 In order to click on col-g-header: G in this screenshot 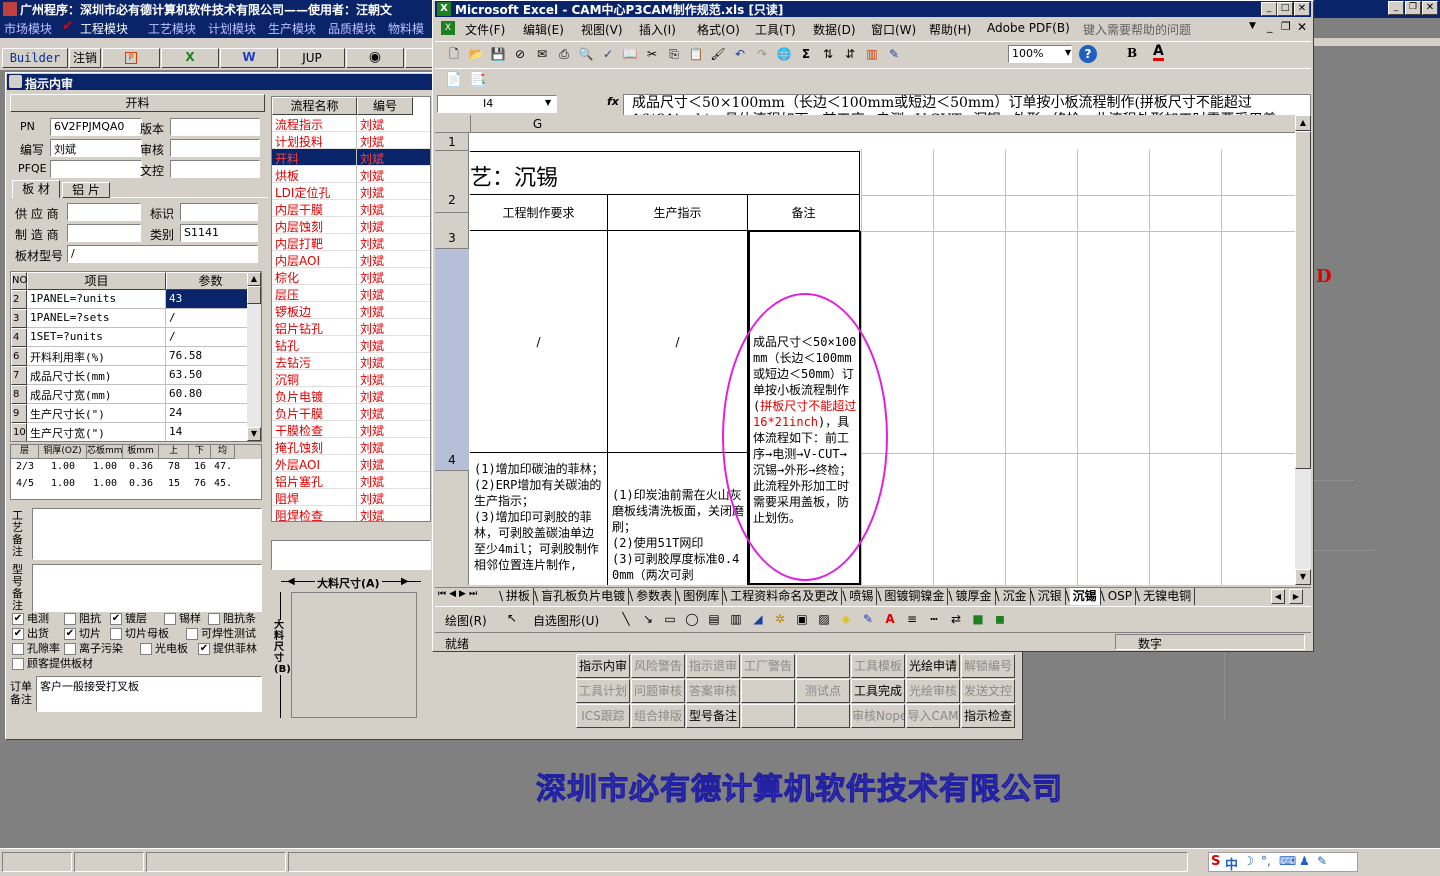, I will do `click(537, 124)`.